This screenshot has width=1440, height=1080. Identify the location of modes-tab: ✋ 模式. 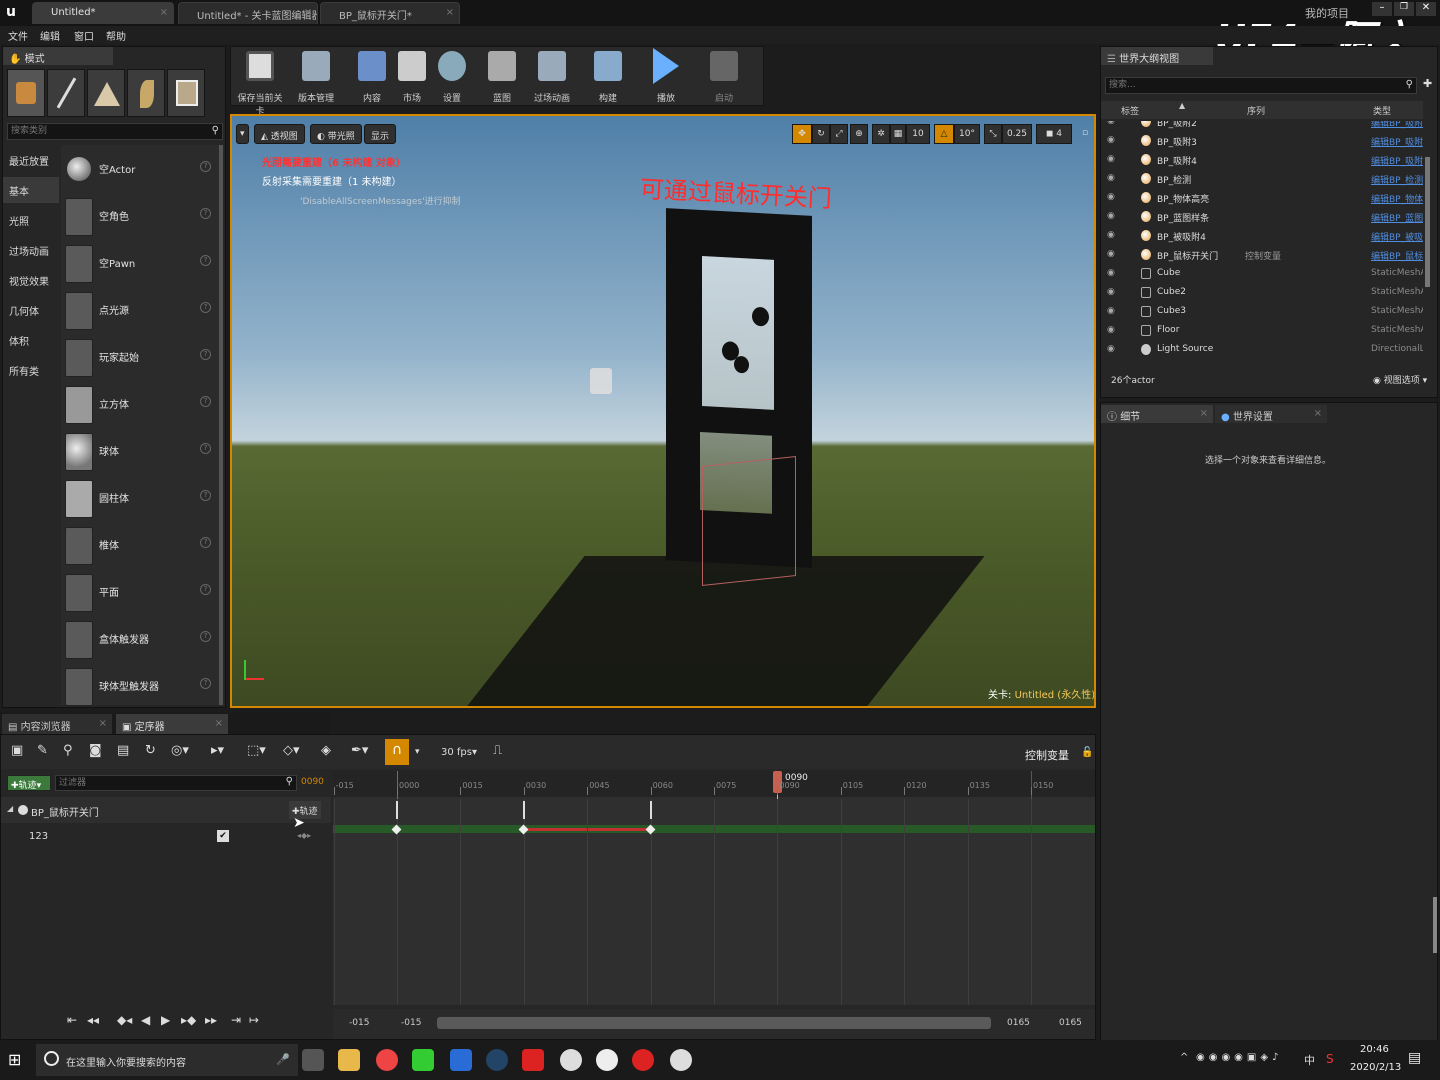
(58, 56).